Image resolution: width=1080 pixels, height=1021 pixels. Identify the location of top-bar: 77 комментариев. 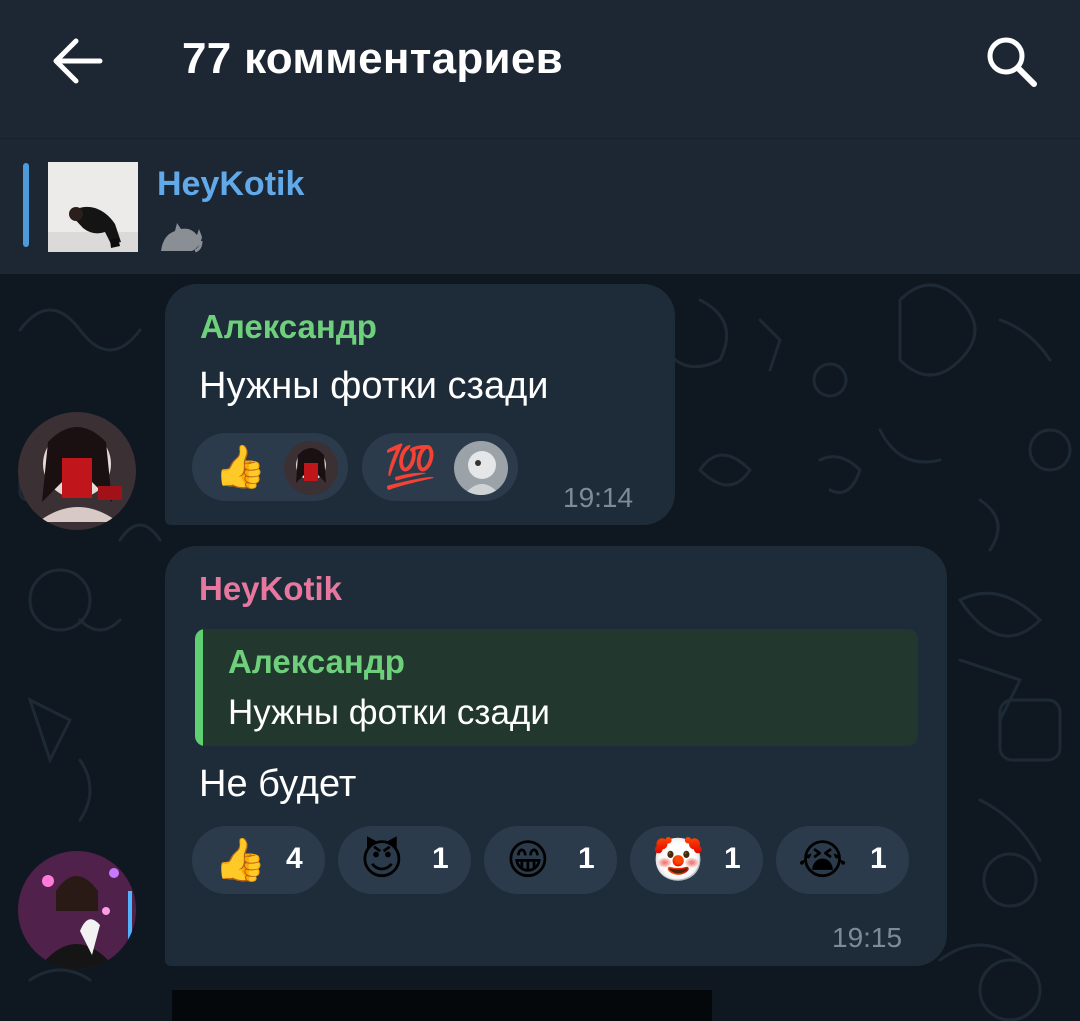
(540, 69).